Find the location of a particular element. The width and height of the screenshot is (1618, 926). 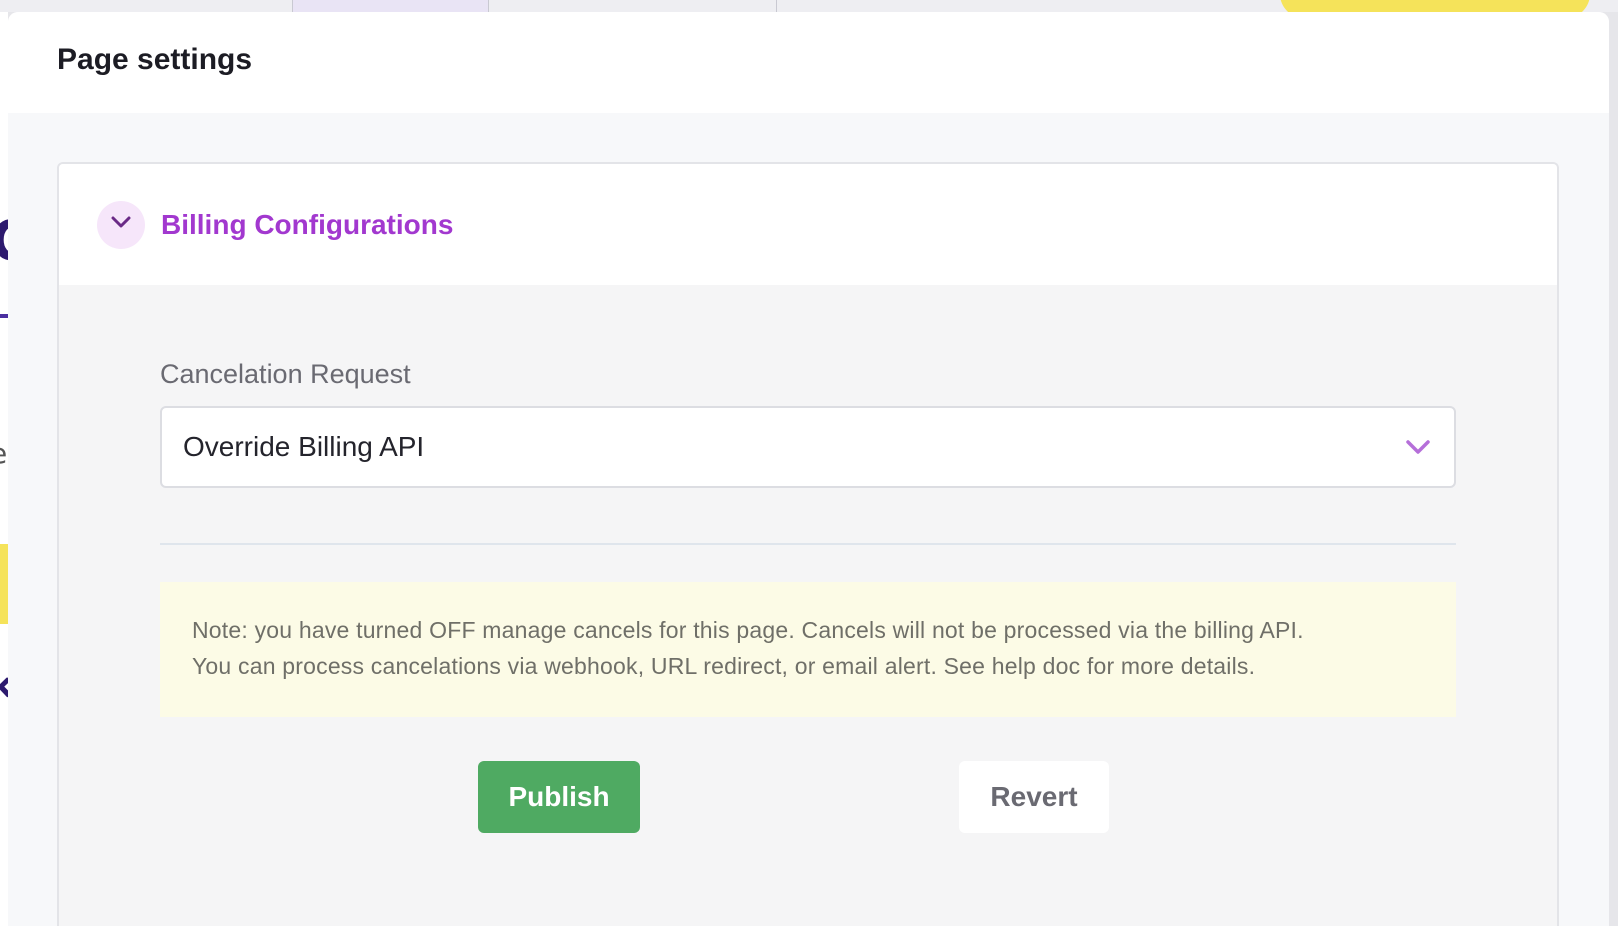

card-header: Billing Configurations is located at coordinates (808, 224).